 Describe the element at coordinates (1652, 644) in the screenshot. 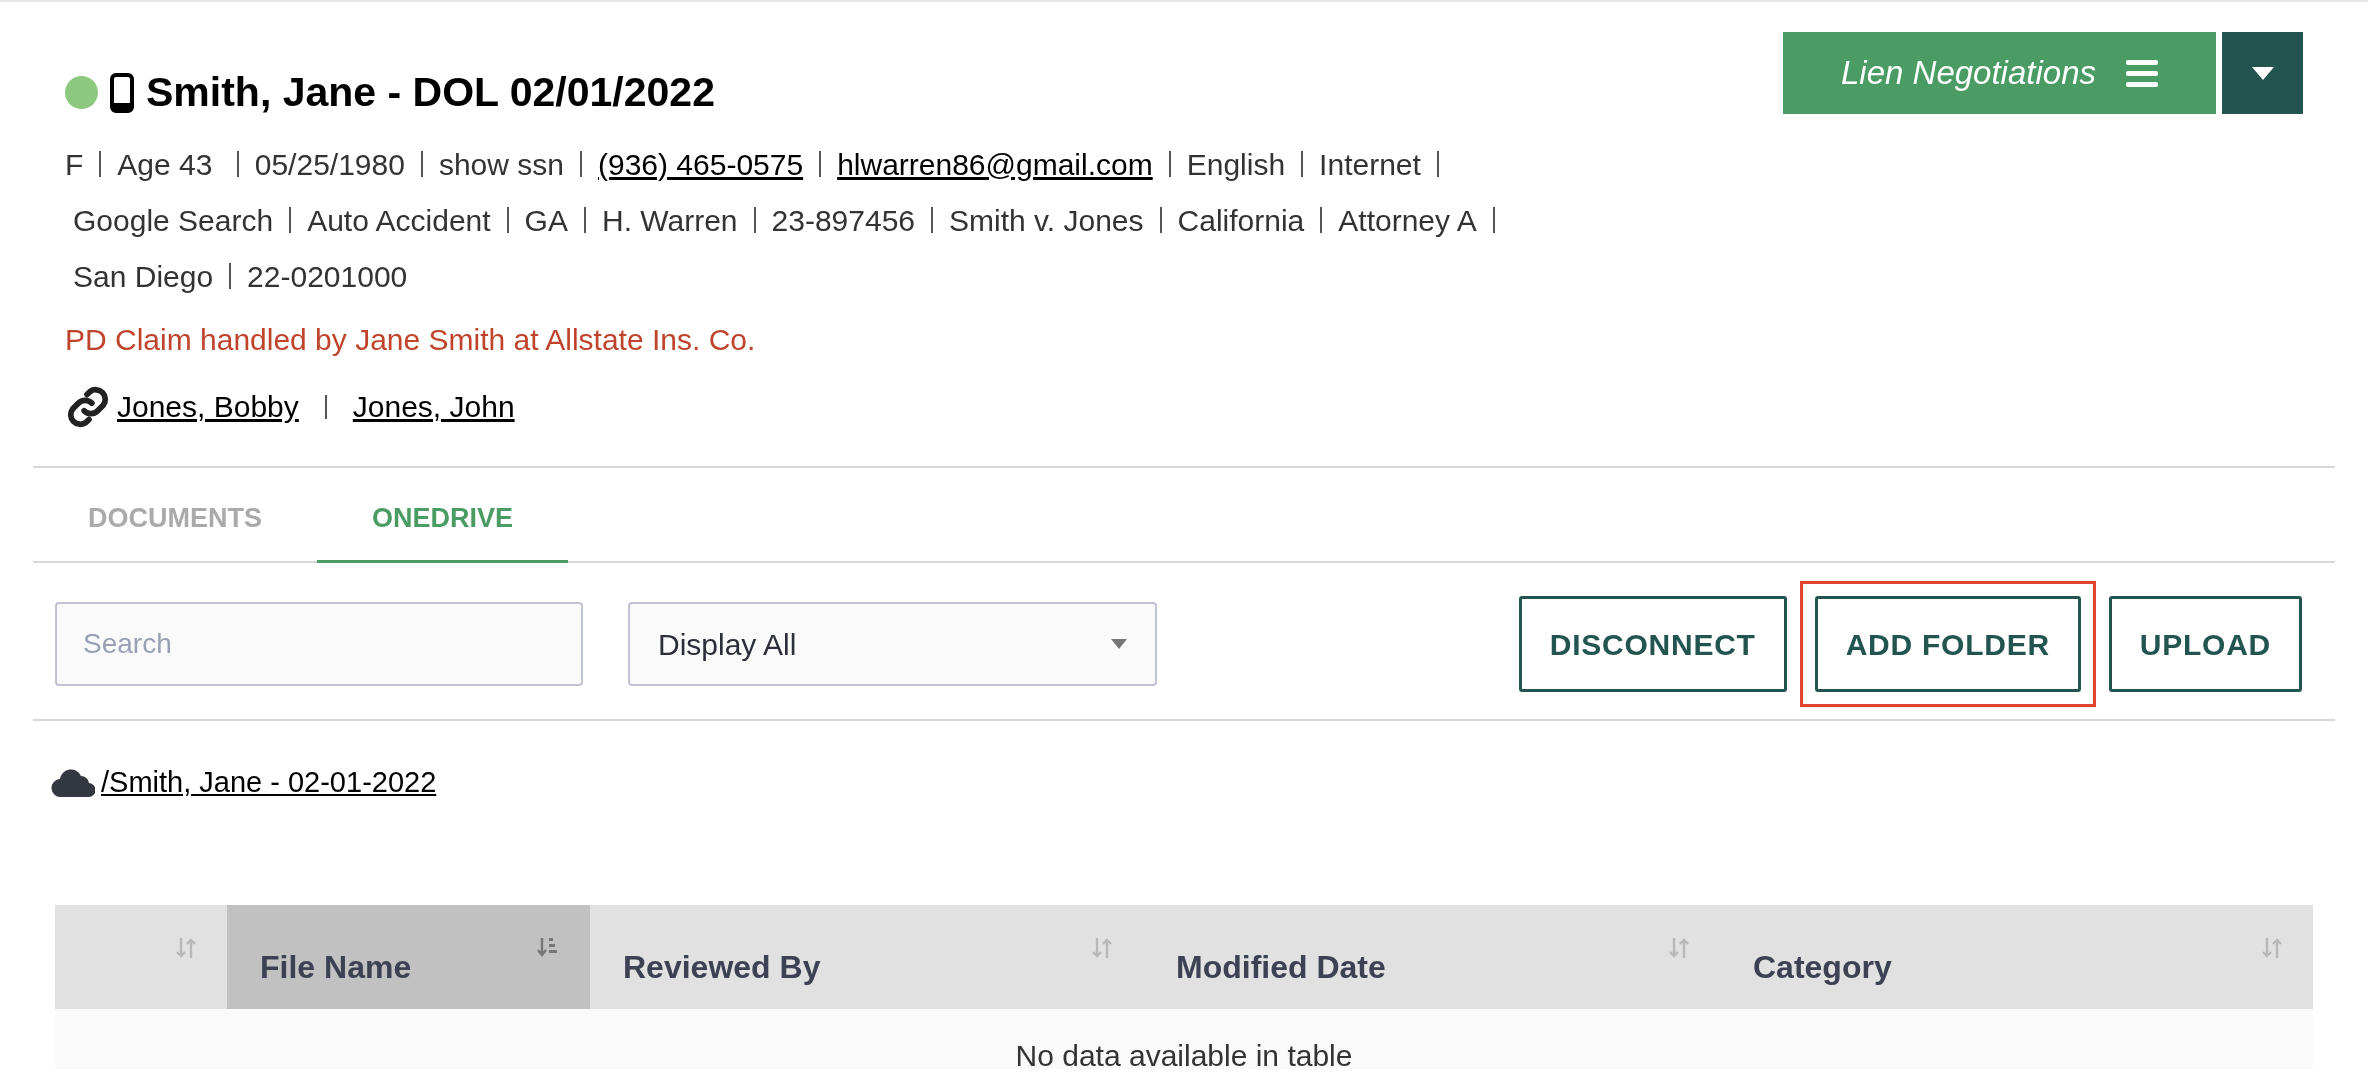

I see `action-button: DISCONNECT` at that location.